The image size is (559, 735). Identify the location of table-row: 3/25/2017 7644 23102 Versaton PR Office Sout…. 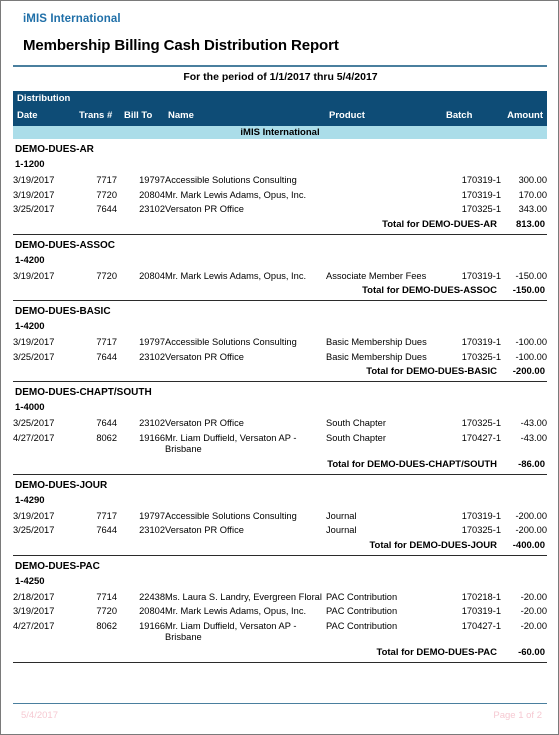
(280, 423).